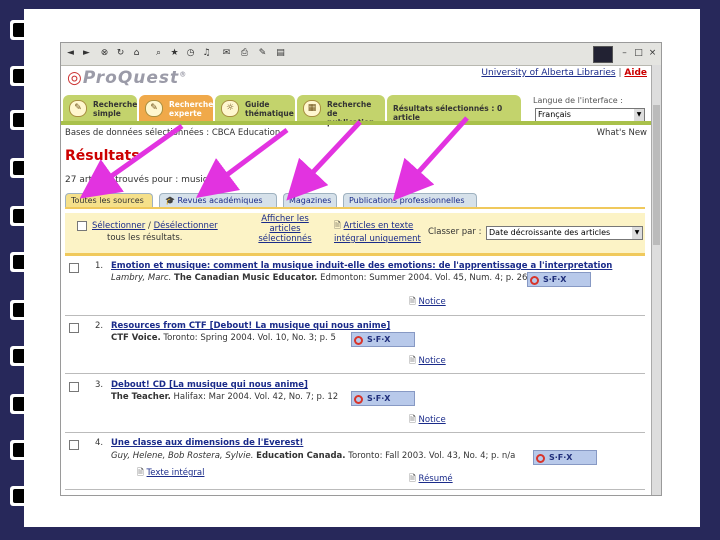  What do you see at coordinates (356, 123) in the screenshot?
I see `tab-underline` at bounding box center [356, 123].